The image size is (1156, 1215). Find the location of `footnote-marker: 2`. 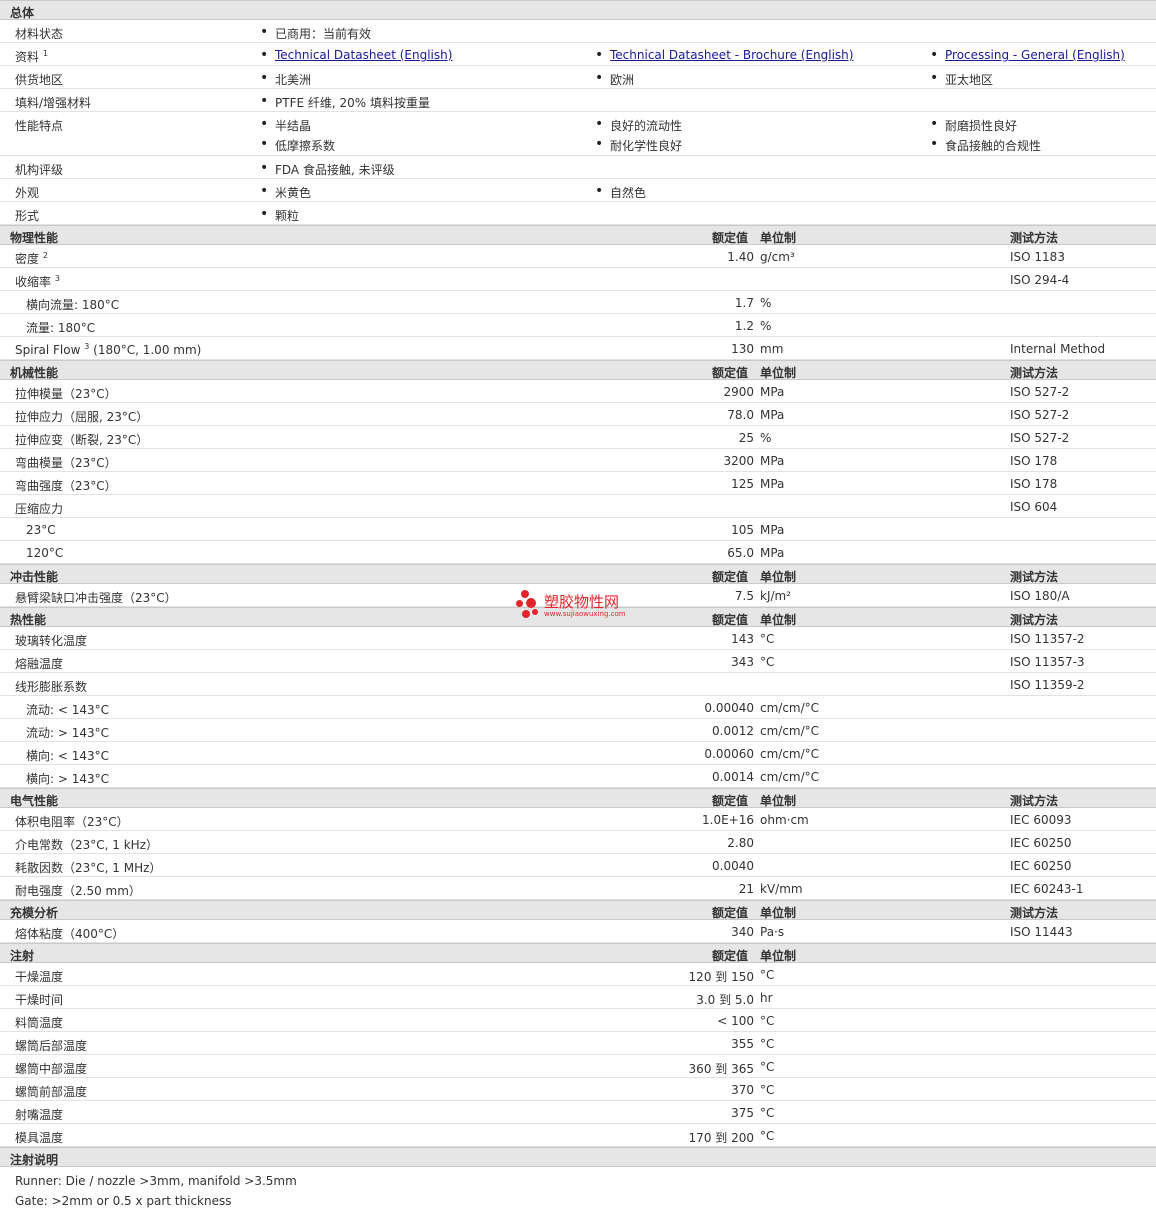

footnote-marker: 2 is located at coordinates (45, 255).